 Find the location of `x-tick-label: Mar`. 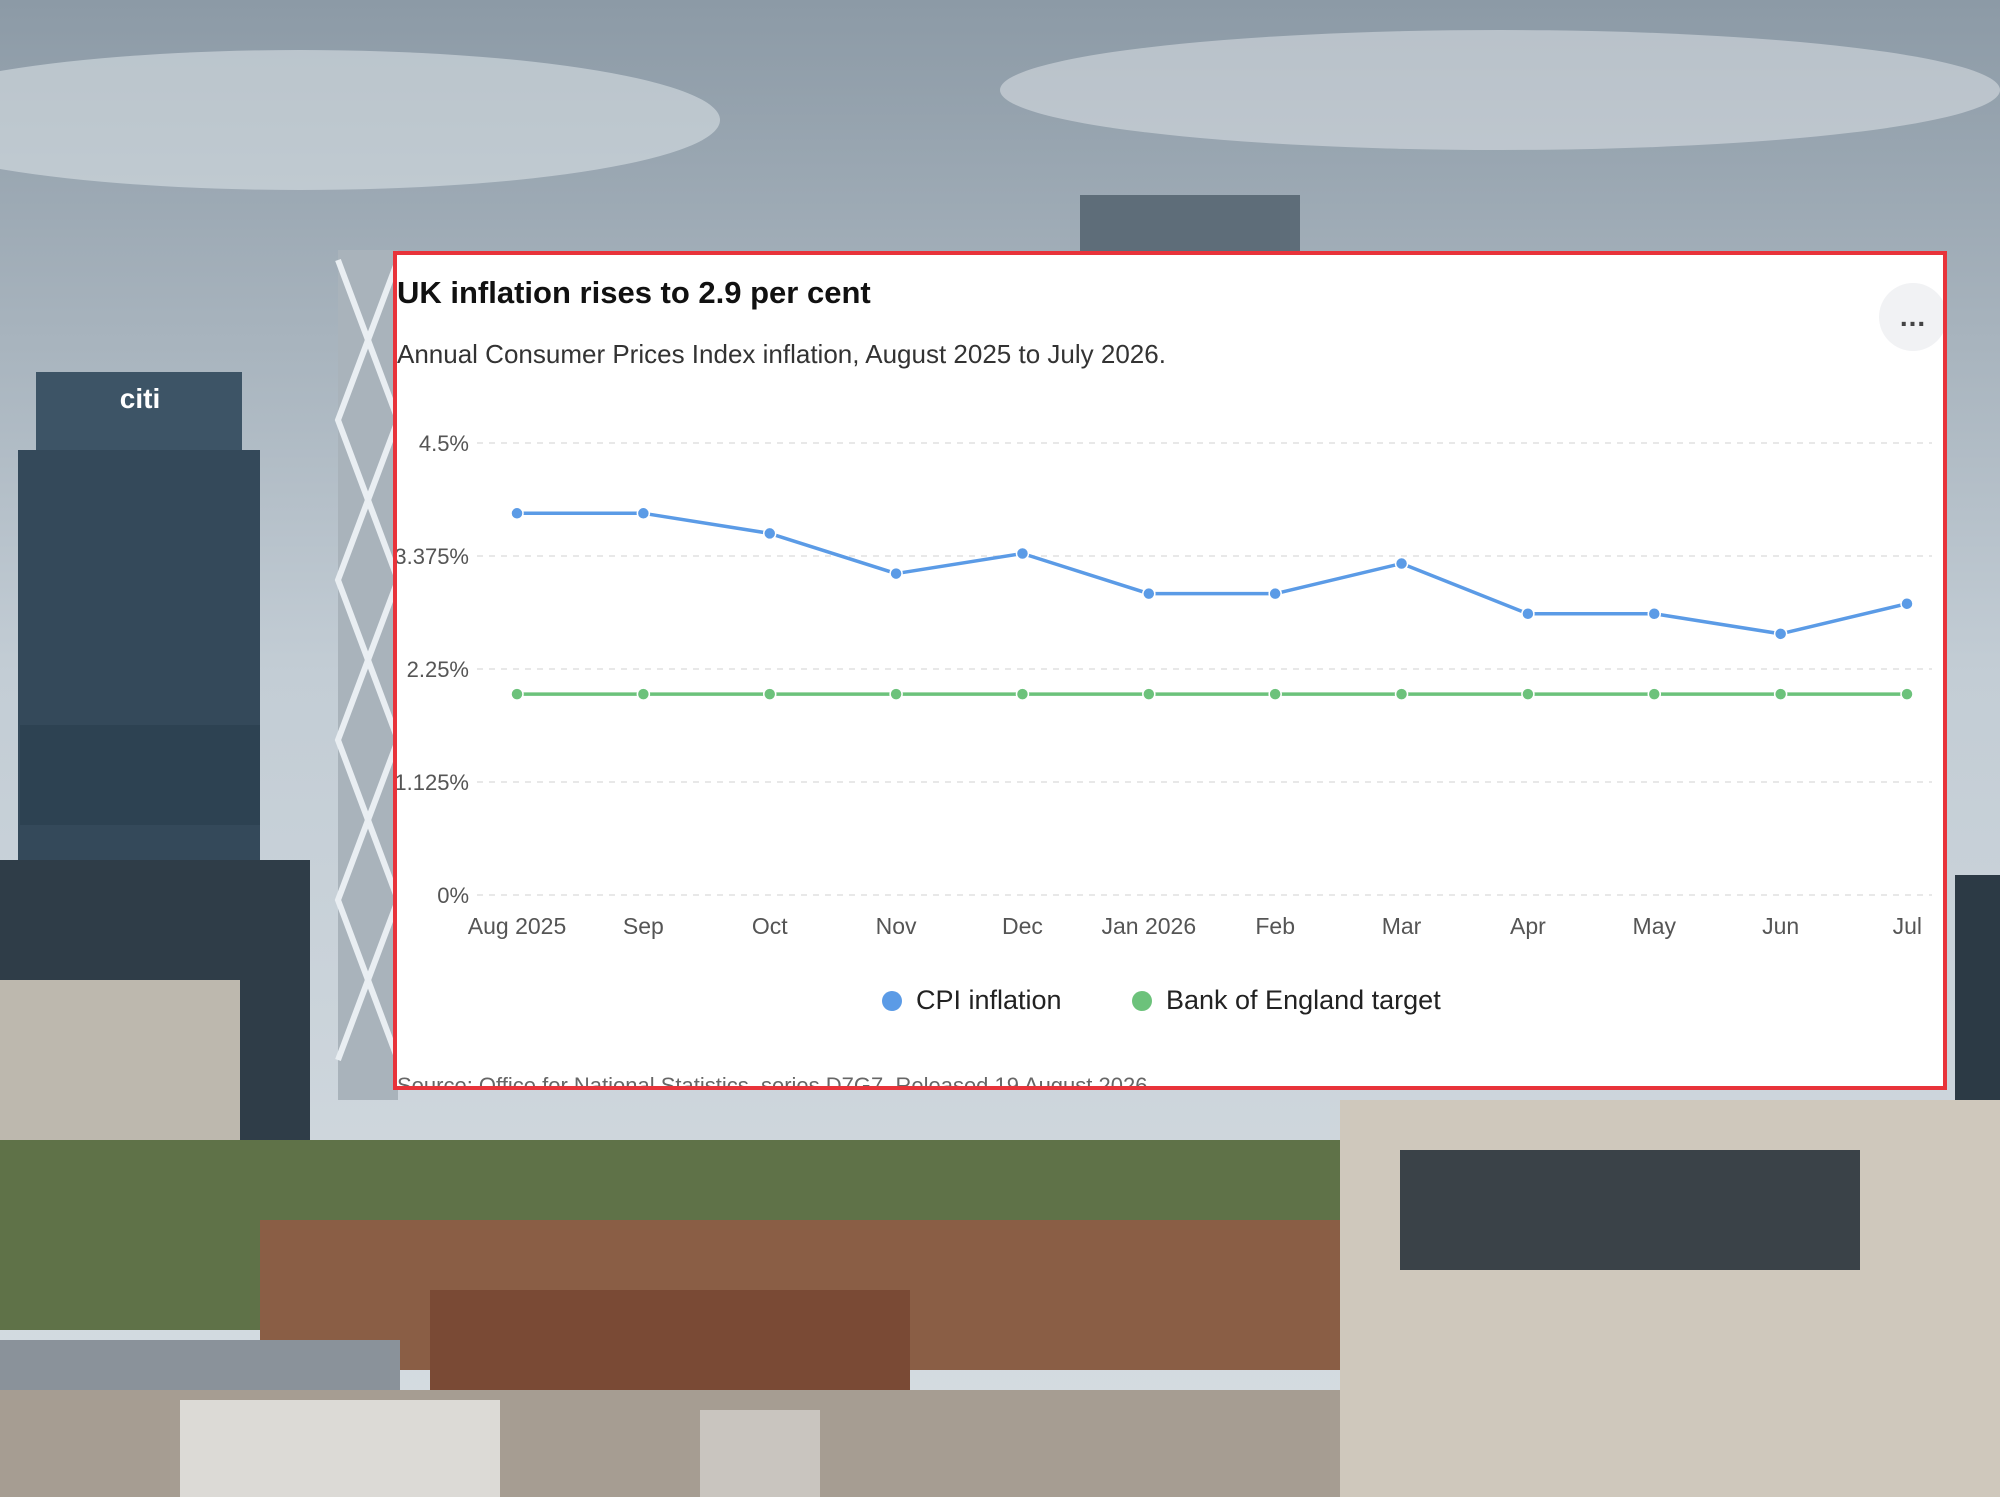

x-tick-label: Mar is located at coordinates (1402, 926).